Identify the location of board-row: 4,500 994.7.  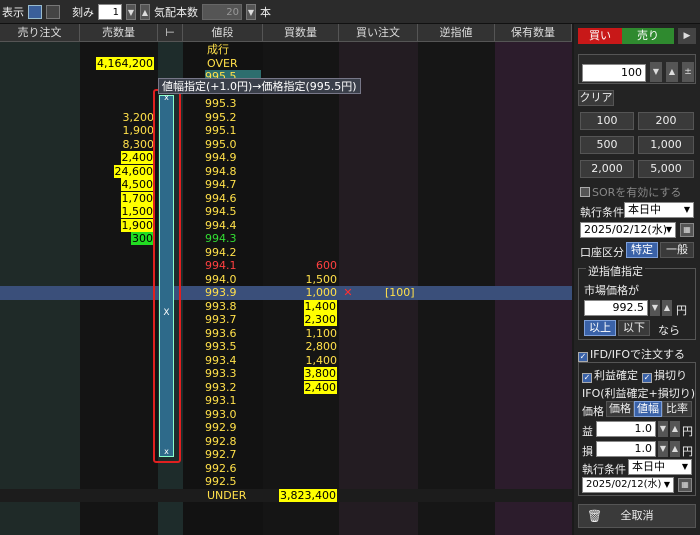
(286, 185).